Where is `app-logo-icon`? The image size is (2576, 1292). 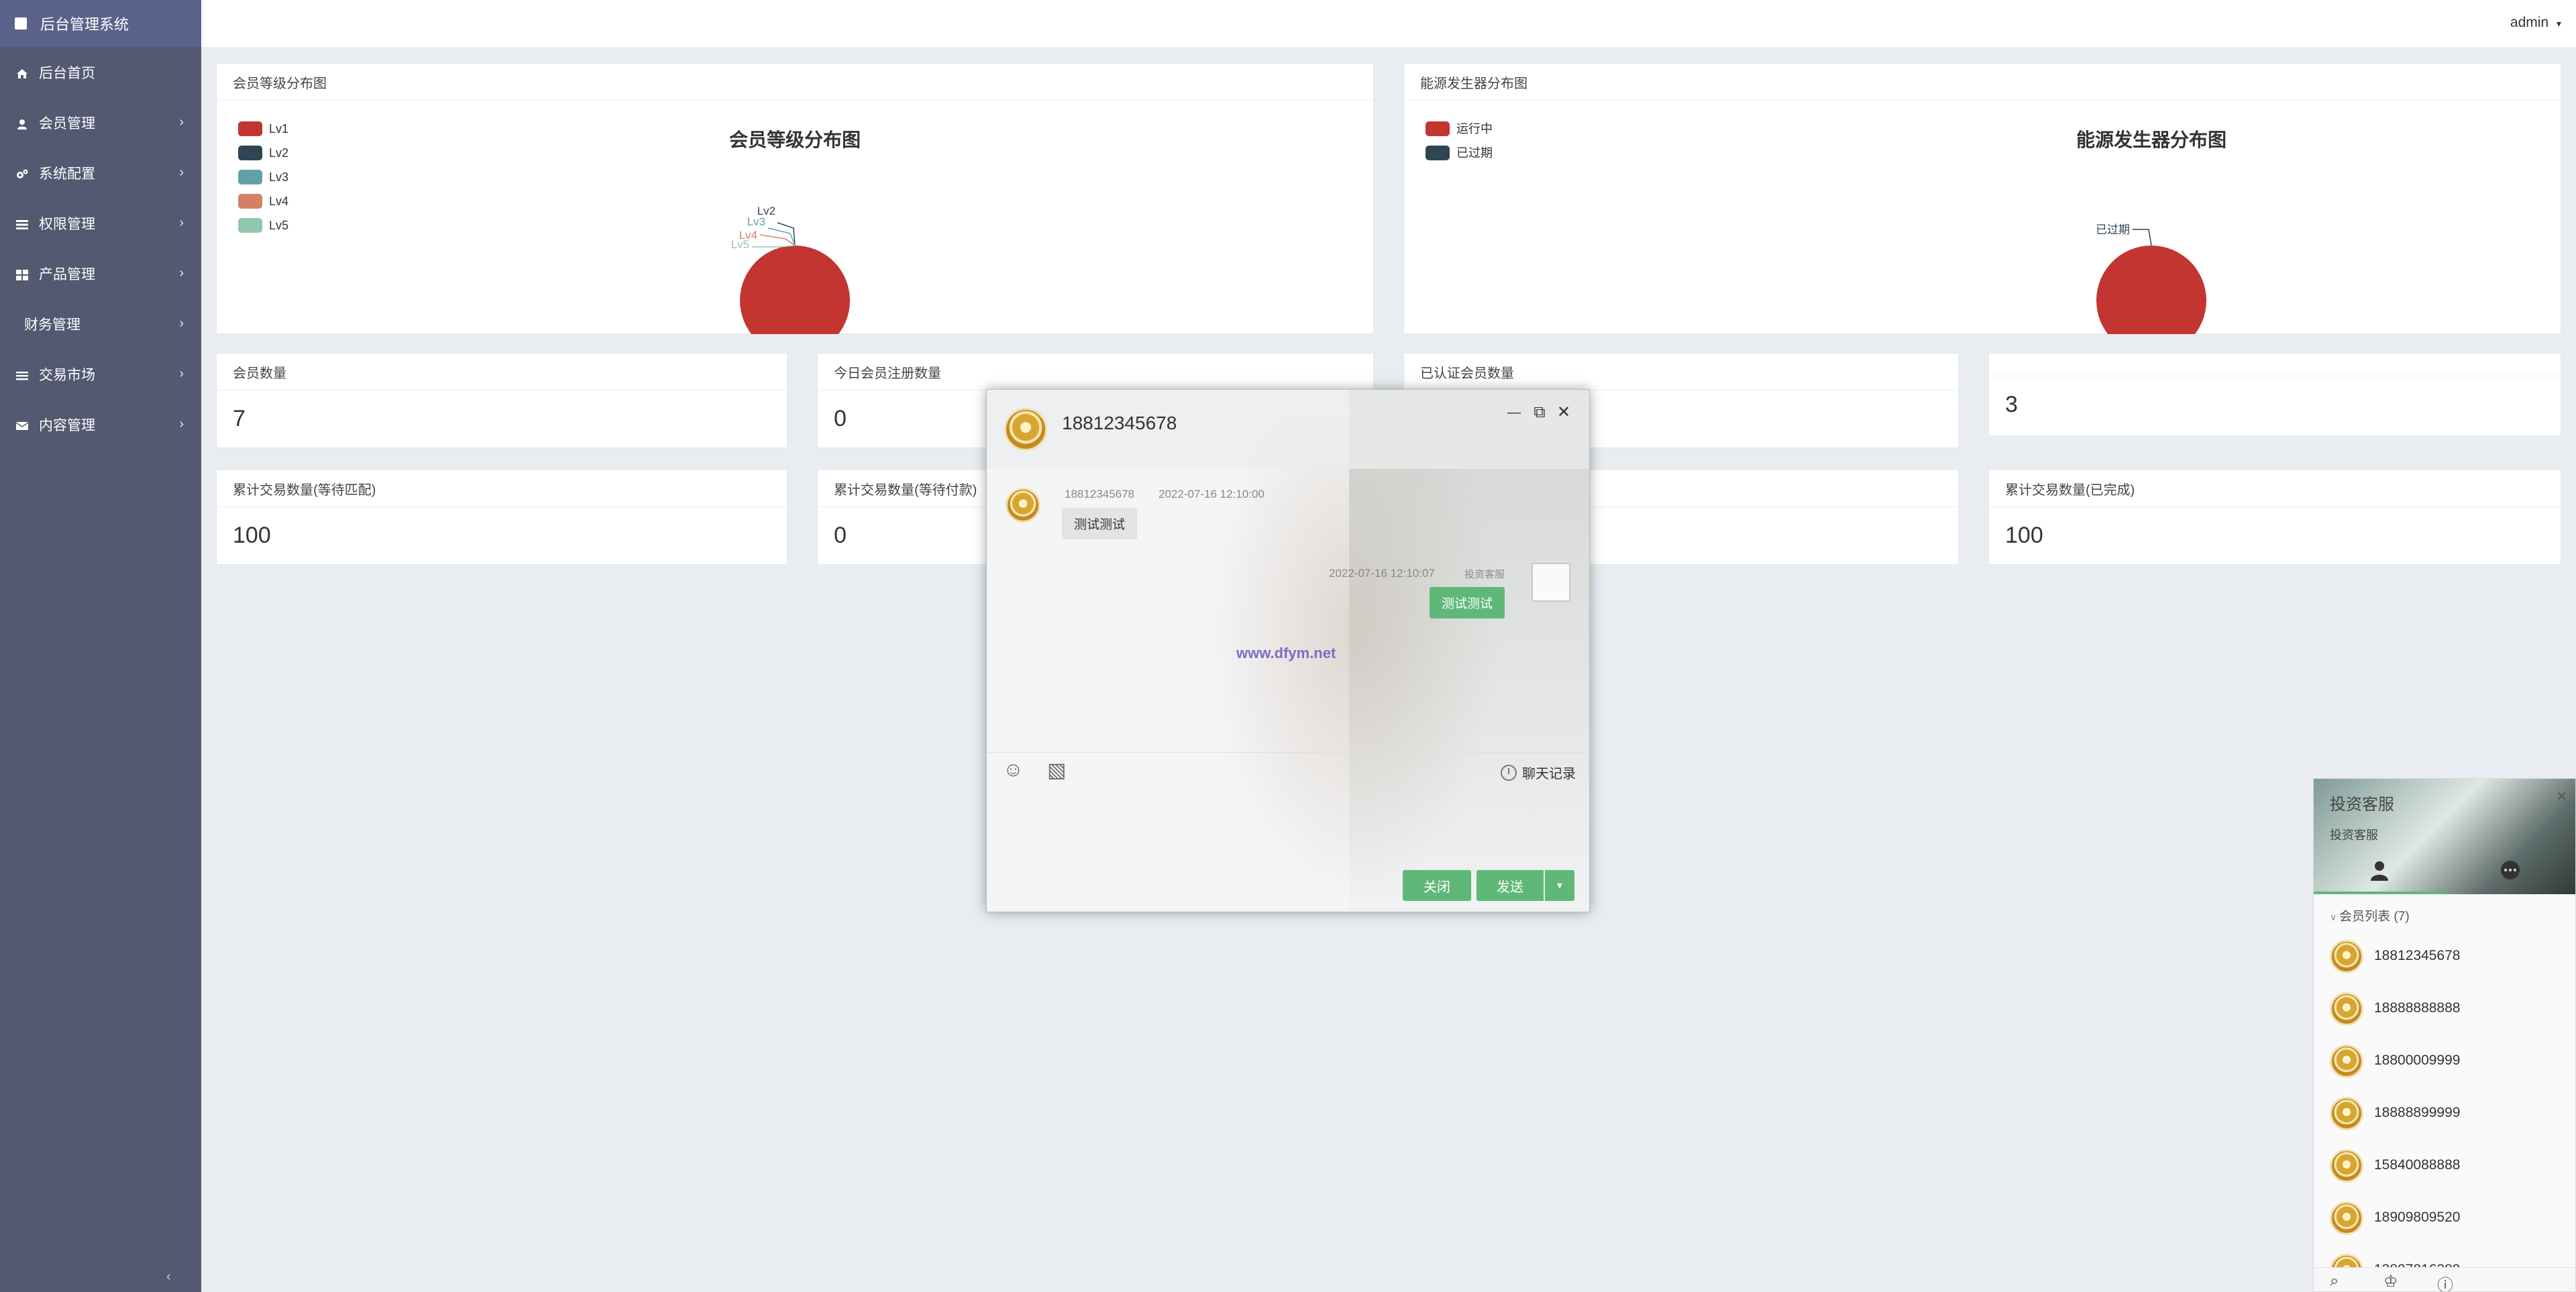
app-logo-icon is located at coordinates (21, 23).